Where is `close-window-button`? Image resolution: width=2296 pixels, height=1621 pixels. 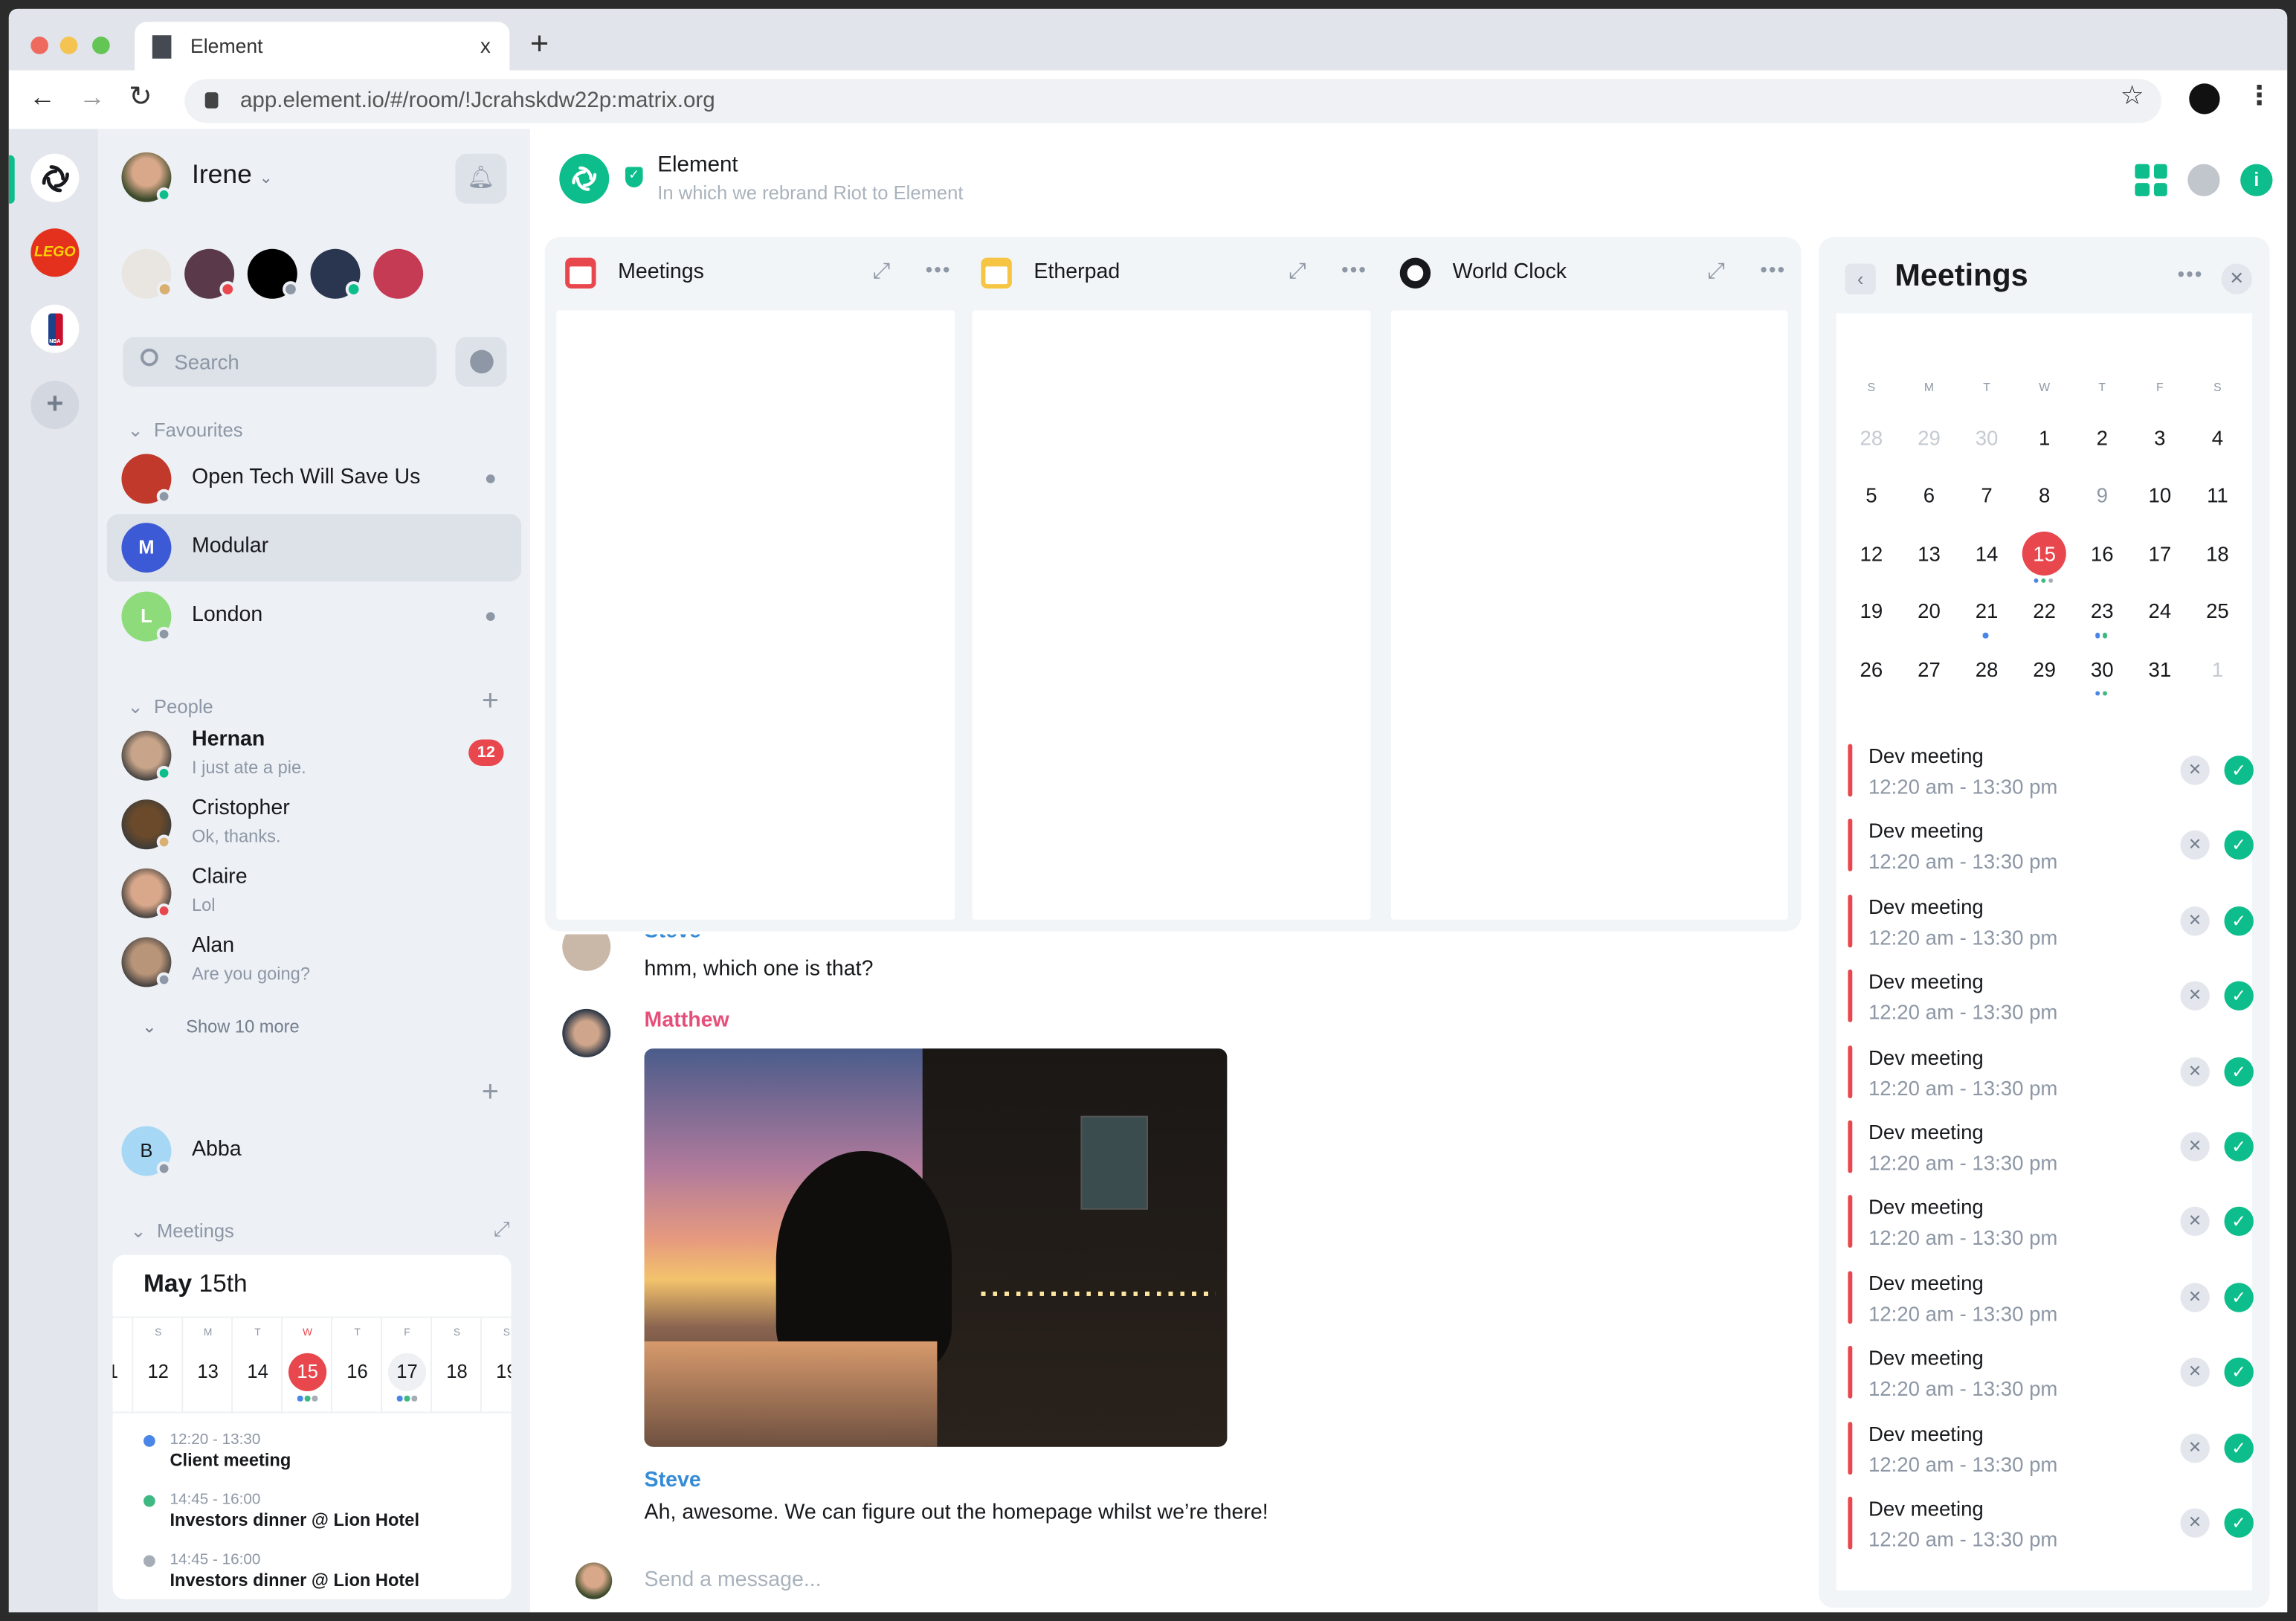 close-window-button is located at coordinates (39, 45).